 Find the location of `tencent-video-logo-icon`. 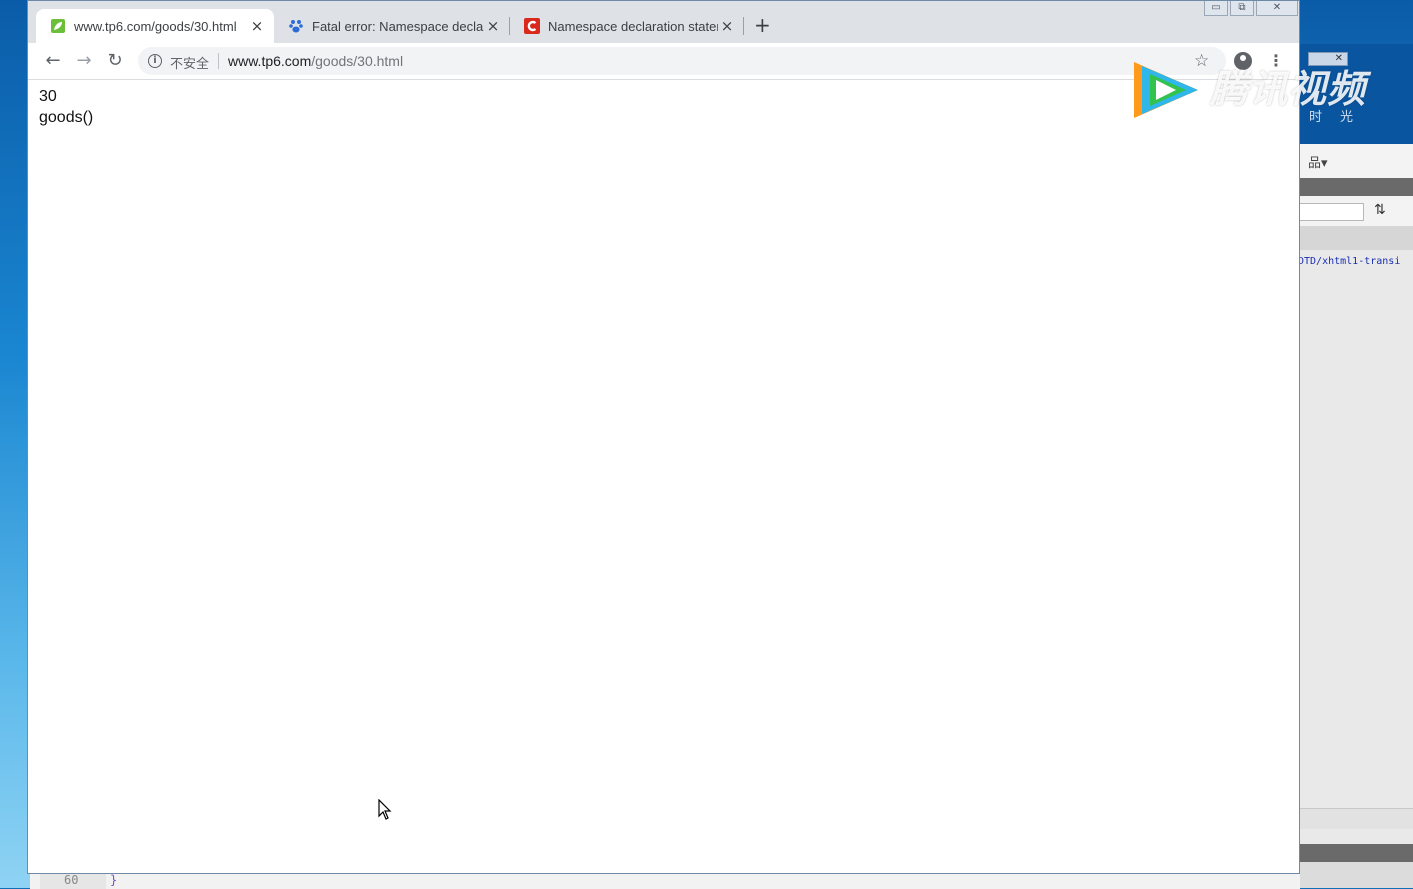

tencent-video-logo-icon is located at coordinates (1166, 90).